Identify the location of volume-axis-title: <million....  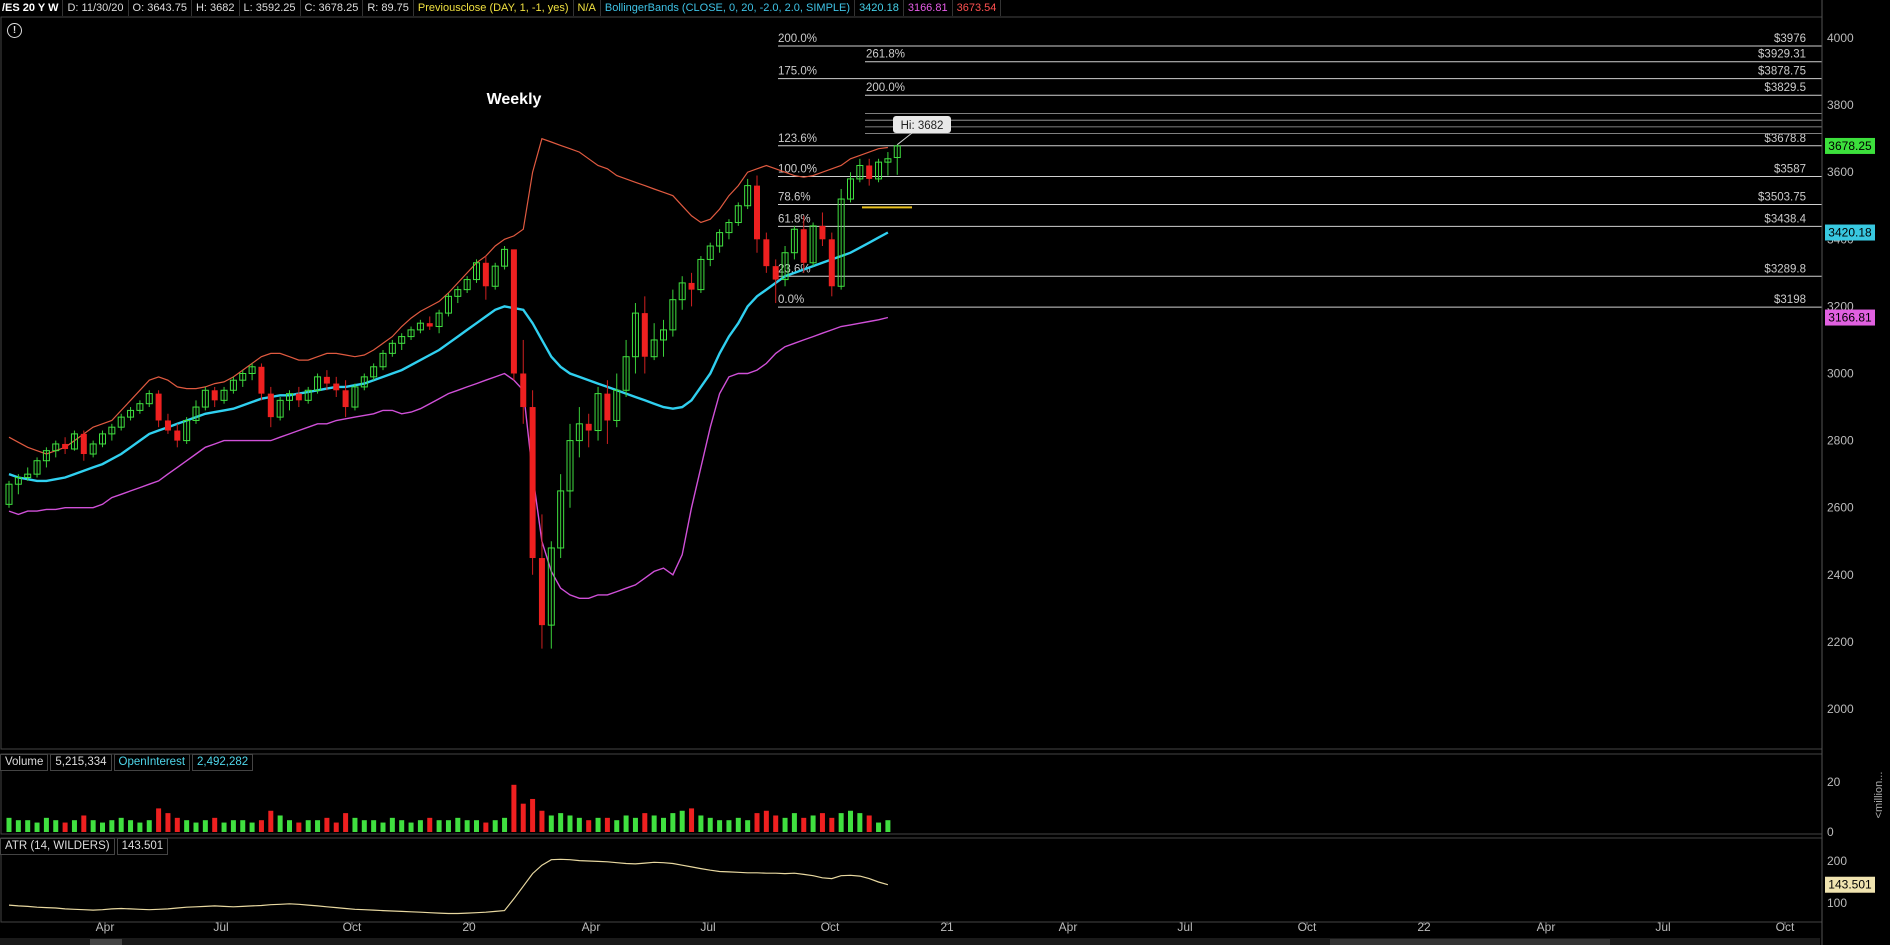
(1879, 795).